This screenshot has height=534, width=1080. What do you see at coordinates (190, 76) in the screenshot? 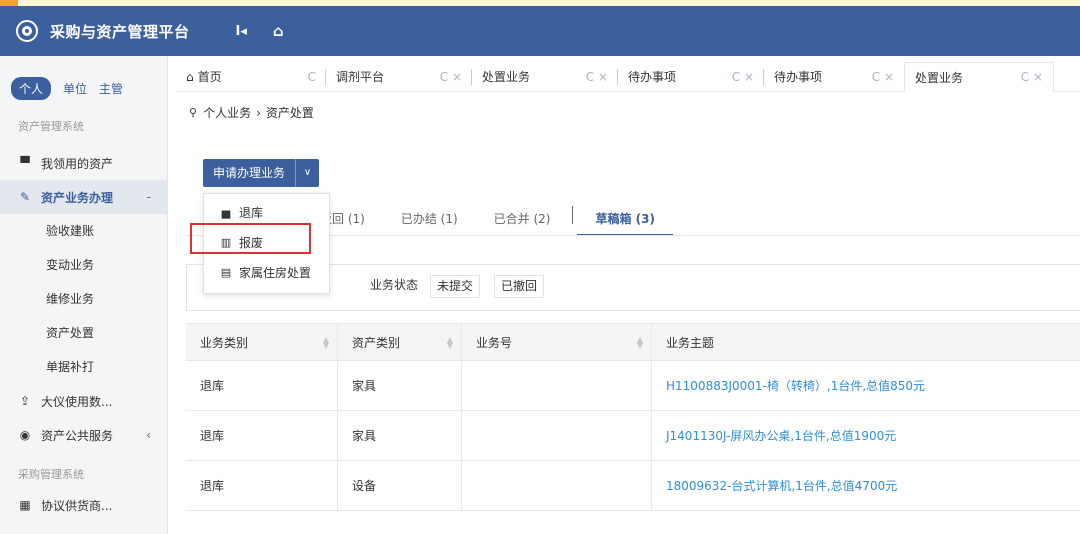
I see `home-outline-icon: ⌂` at bounding box center [190, 76].